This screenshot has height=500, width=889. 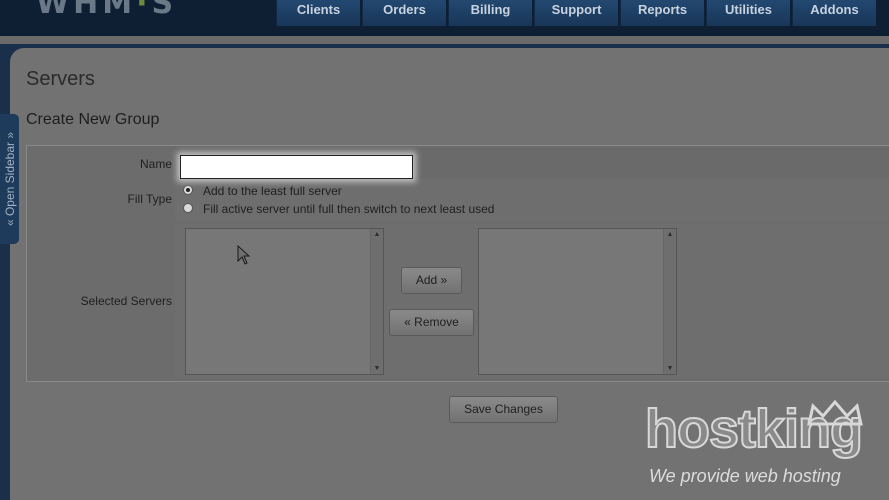 I want to click on add-button: Add », so click(x=431, y=280).